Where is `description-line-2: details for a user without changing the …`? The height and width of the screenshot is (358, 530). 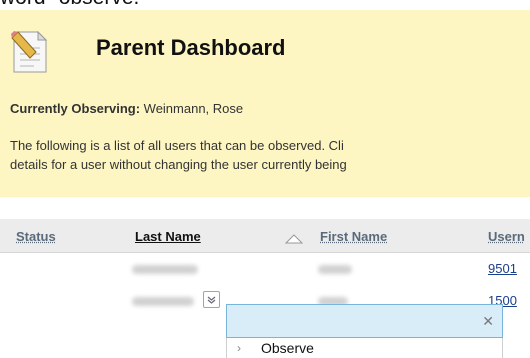 description-line-2: details for a user without changing the … is located at coordinates (178, 164).